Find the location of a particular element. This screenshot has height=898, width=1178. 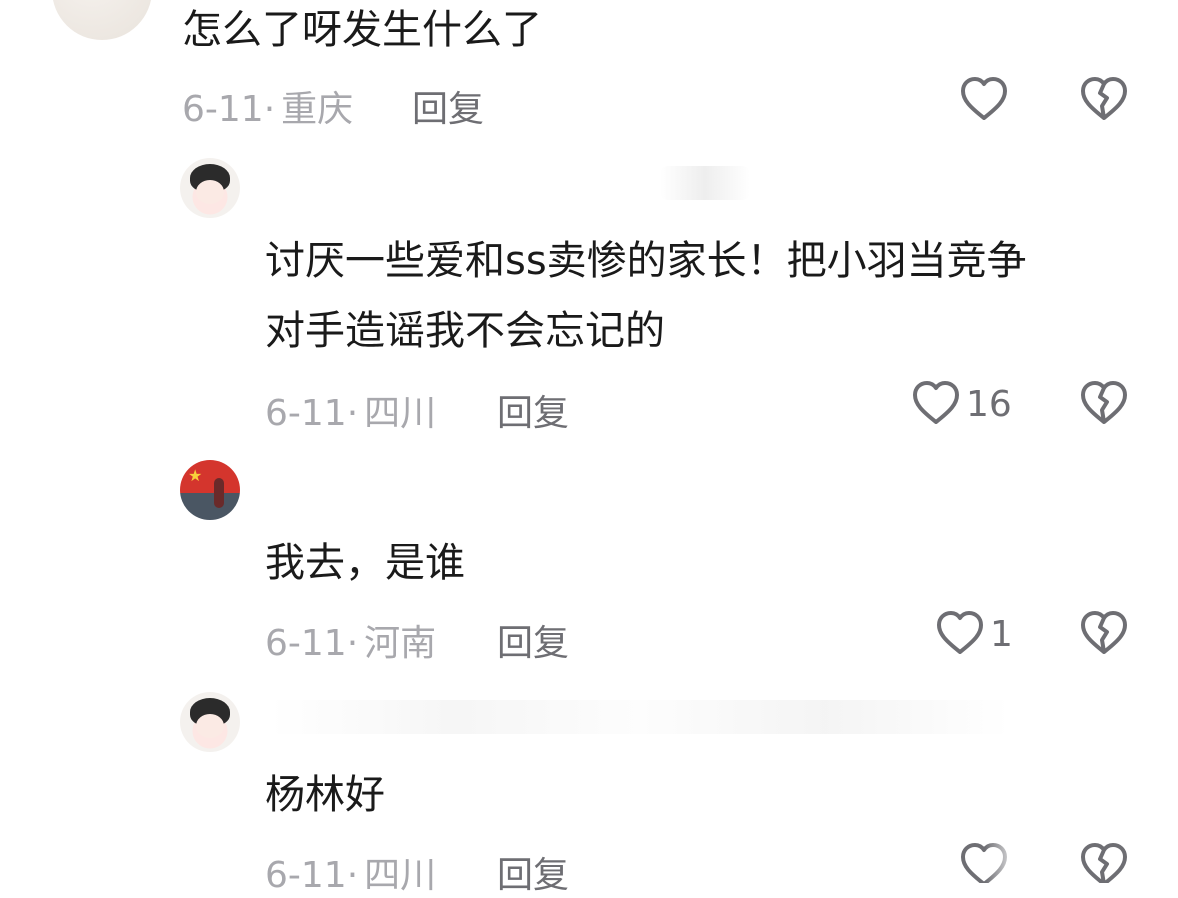

comment-text: 我去，是谁 is located at coordinates (365, 563).